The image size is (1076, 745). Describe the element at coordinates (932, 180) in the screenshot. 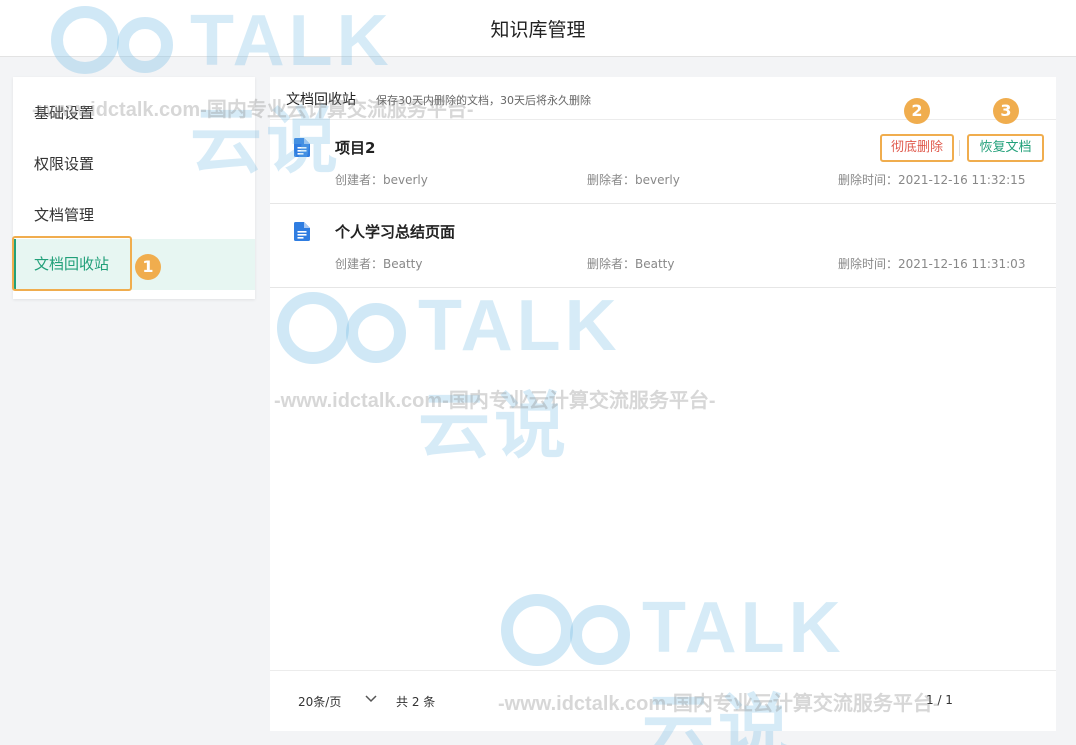

I see `document-deleted-time: 删除时间：2021-12-16 11:32:15` at that location.